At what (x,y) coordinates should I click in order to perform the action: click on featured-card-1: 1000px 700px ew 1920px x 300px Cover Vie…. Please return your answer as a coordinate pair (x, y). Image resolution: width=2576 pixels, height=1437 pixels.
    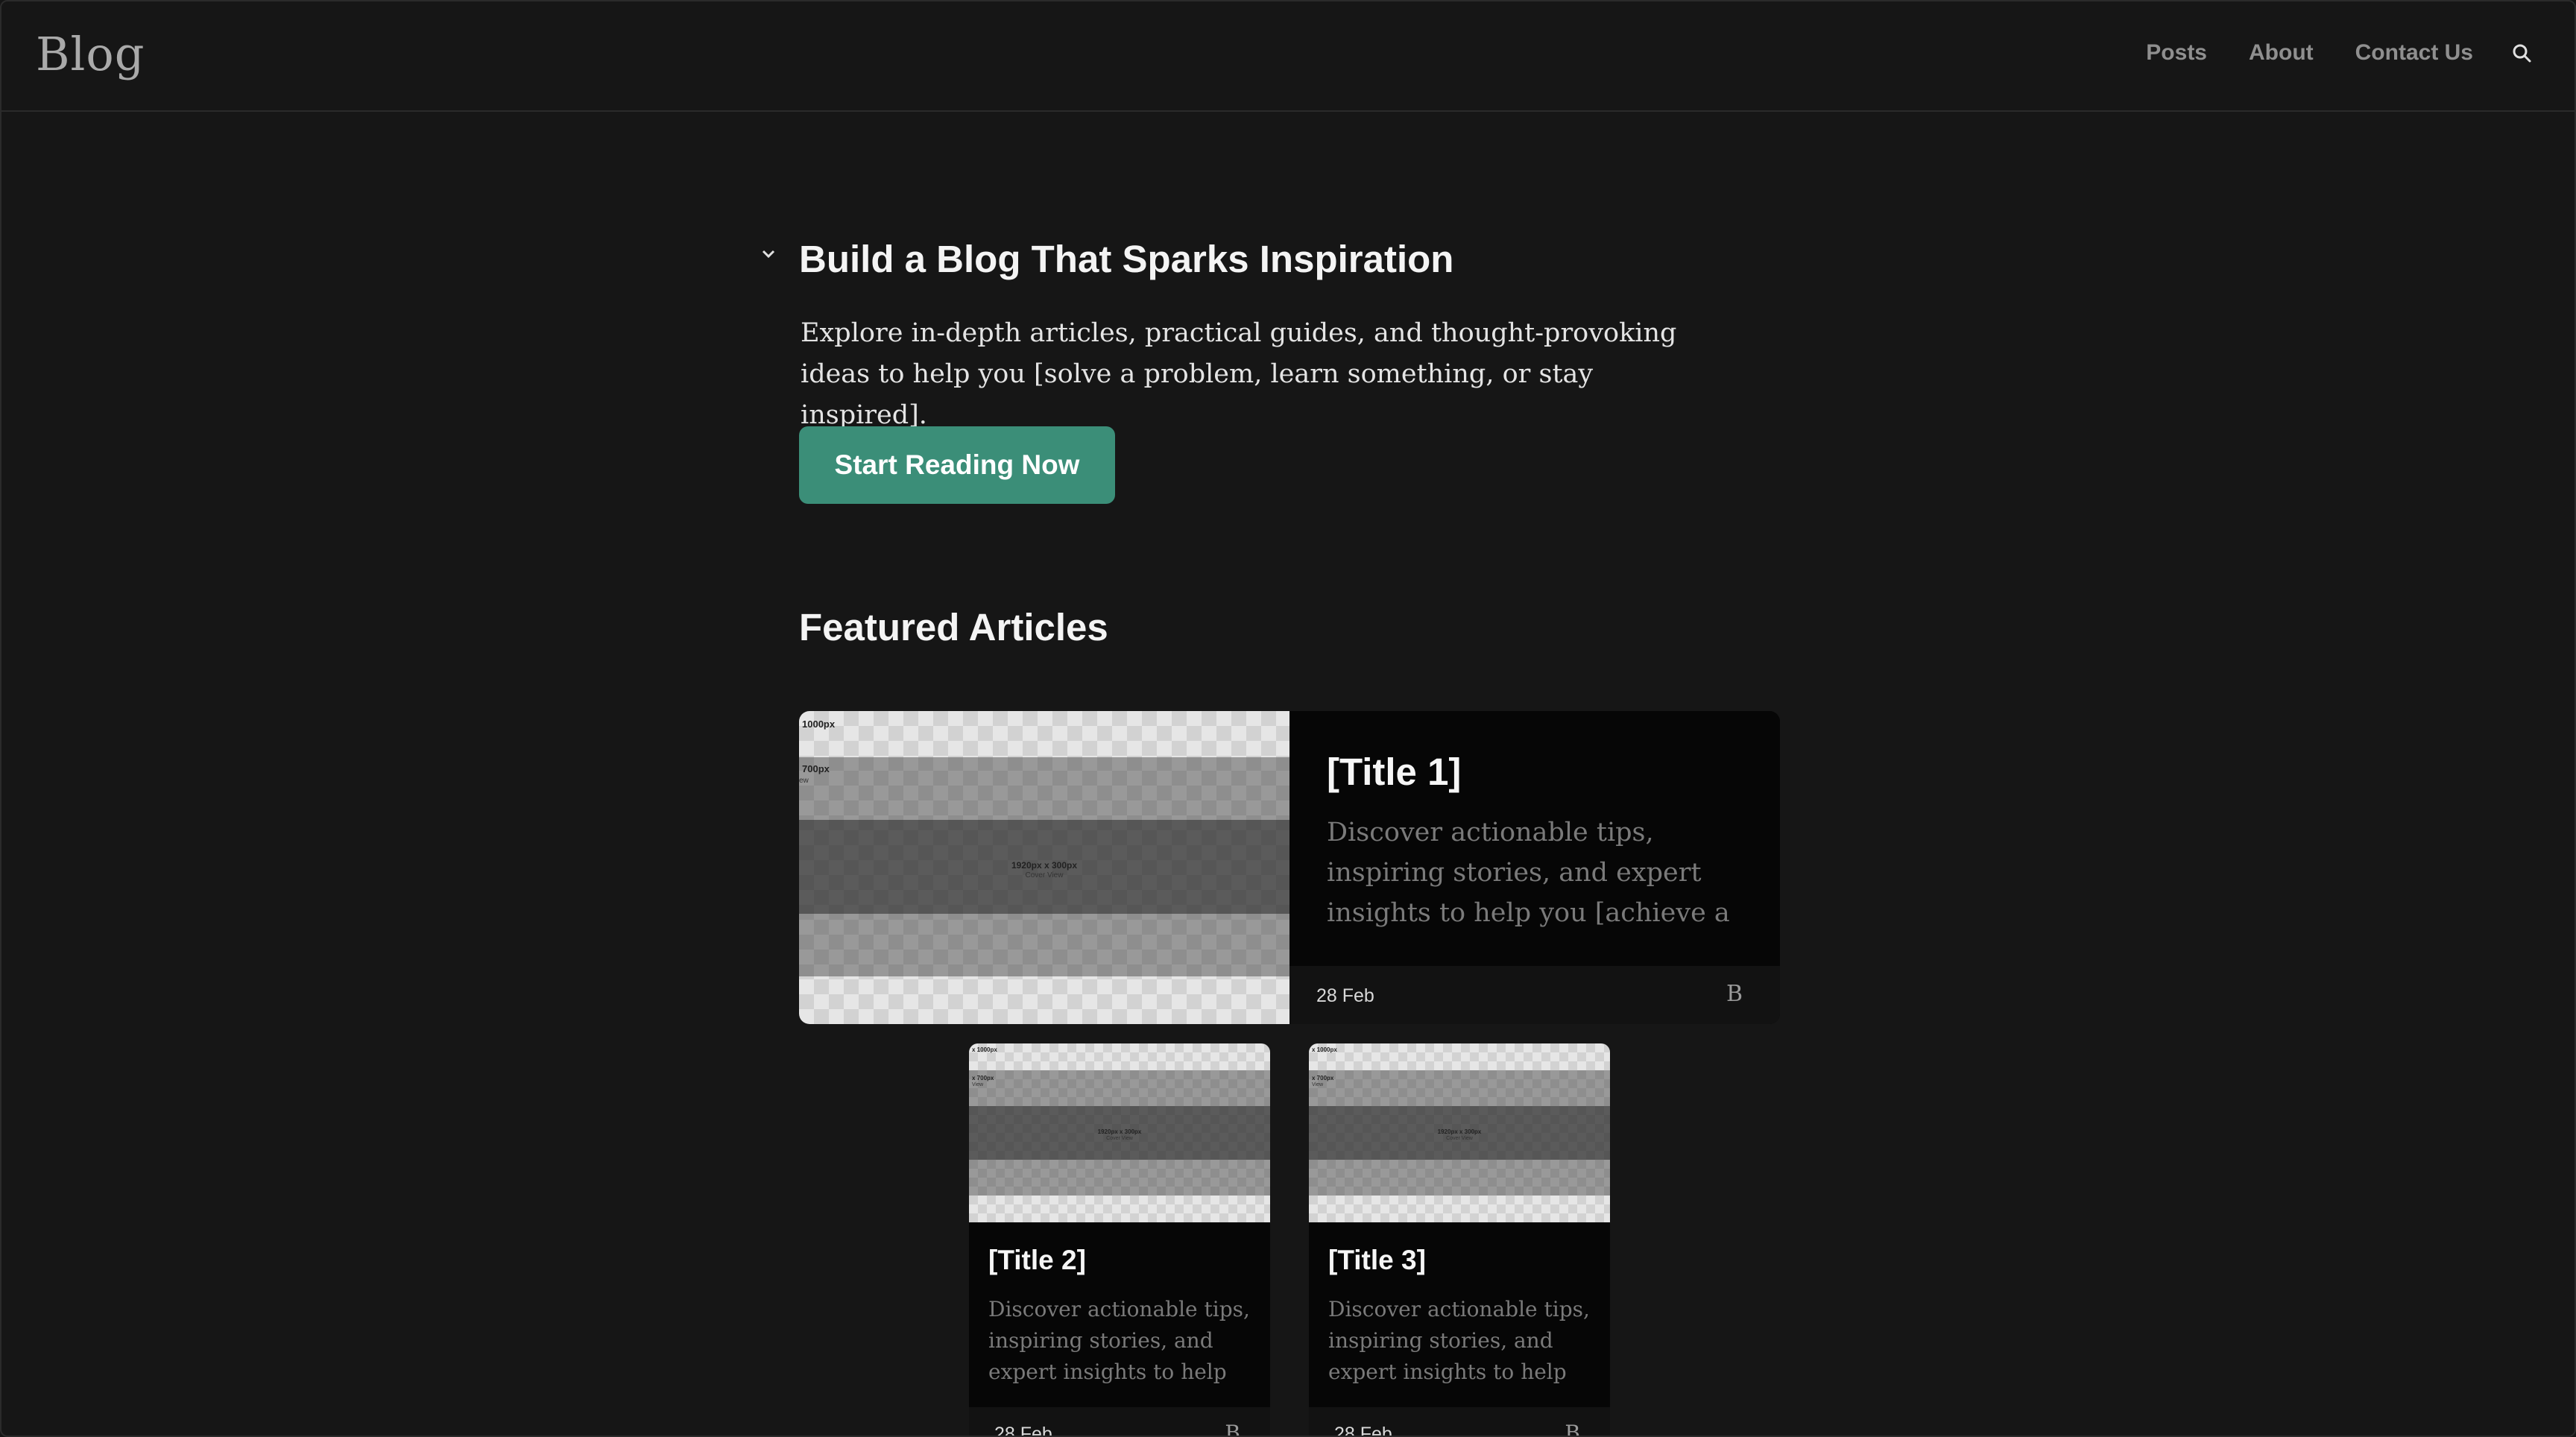
    Looking at the image, I should click on (1289, 867).